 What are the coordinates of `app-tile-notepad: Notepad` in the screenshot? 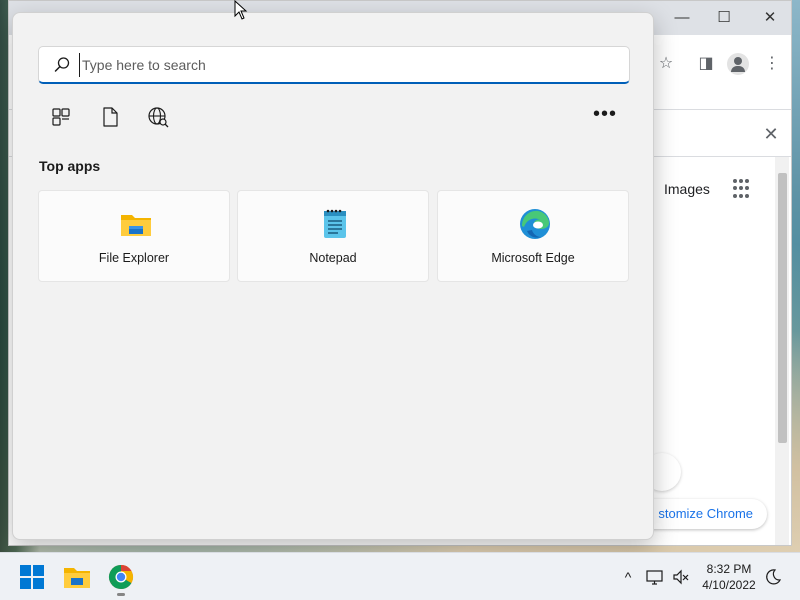 It's located at (333, 236).